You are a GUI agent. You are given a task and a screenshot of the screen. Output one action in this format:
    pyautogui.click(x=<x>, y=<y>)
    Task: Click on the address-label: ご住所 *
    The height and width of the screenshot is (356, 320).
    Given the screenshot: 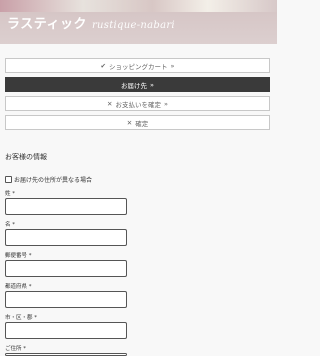 What is the action you would take?
    pyautogui.click(x=15, y=349)
    